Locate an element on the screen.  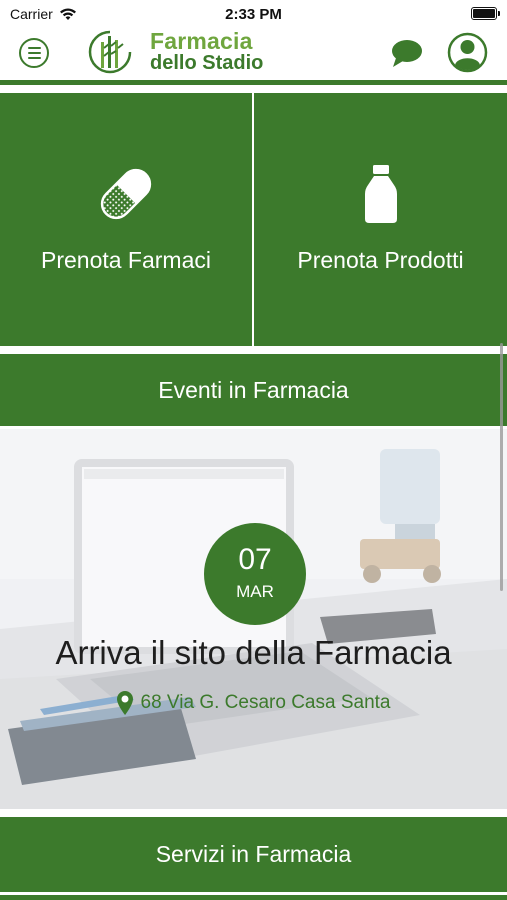
tile-prenota-prodotti: Prenota Prodotti is located at coordinates (380, 219).